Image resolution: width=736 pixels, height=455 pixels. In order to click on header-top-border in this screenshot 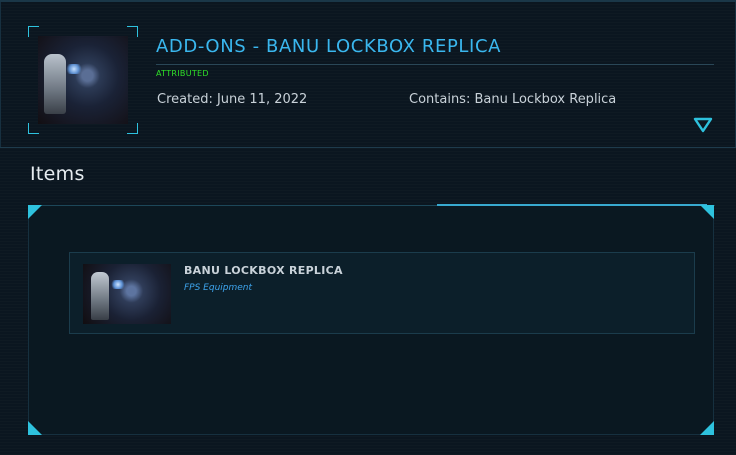, I will do `click(368, 1)`.